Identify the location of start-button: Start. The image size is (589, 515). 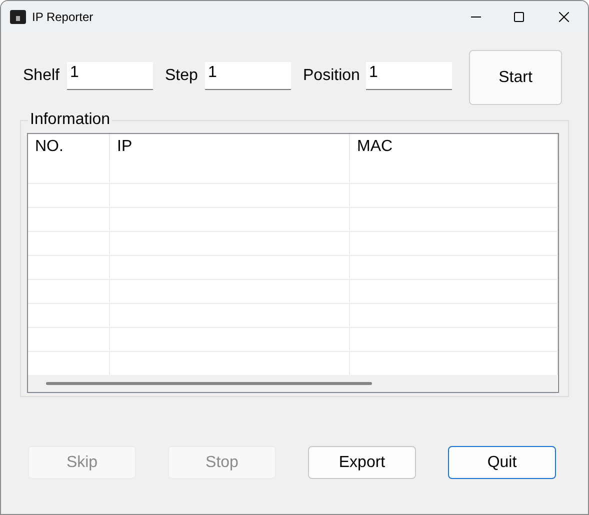
(515, 77).